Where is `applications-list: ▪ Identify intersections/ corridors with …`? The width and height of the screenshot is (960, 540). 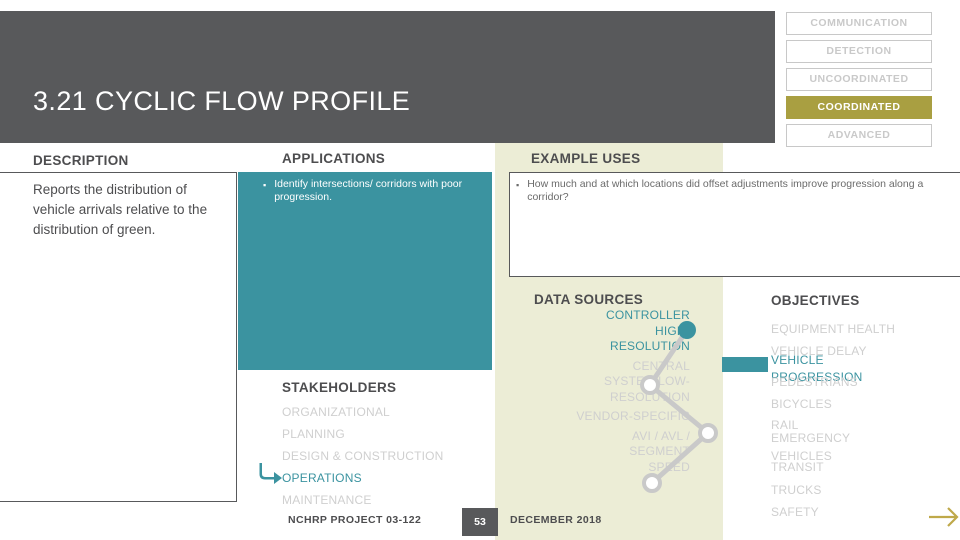 applications-list: ▪ Identify intersections/ corridors with … is located at coordinates (374, 193).